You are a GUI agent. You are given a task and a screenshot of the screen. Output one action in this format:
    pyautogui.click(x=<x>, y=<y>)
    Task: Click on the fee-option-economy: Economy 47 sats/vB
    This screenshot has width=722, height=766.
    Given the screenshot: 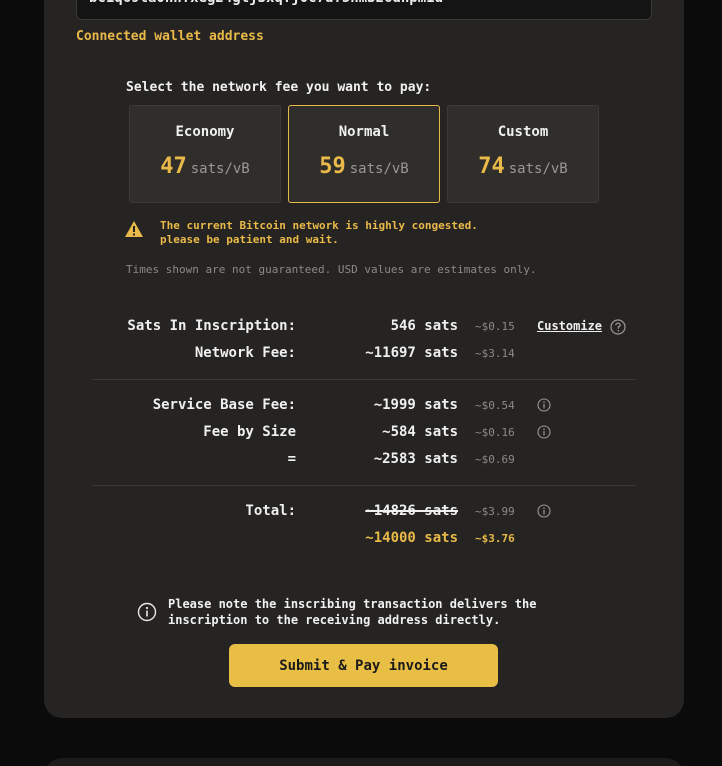 What is the action you would take?
    pyautogui.click(x=205, y=154)
    